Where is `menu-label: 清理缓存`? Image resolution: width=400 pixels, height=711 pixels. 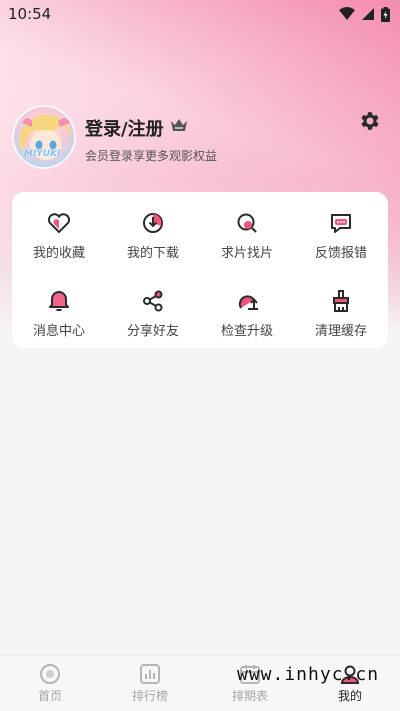
menu-label: 清理缓存 is located at coordinates (340, 331).